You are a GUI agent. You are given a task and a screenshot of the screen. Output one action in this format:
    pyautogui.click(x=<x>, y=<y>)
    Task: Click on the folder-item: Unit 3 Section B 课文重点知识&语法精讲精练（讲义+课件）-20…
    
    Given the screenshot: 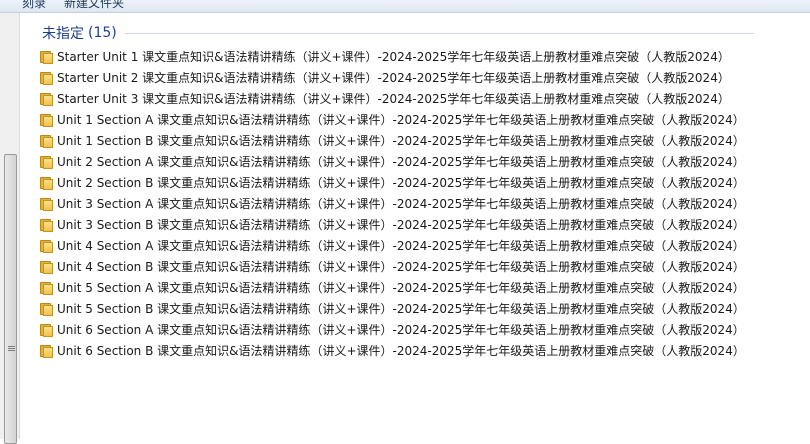 What is the action you would take?
    pyautogui.click(x=392, y=224)
    